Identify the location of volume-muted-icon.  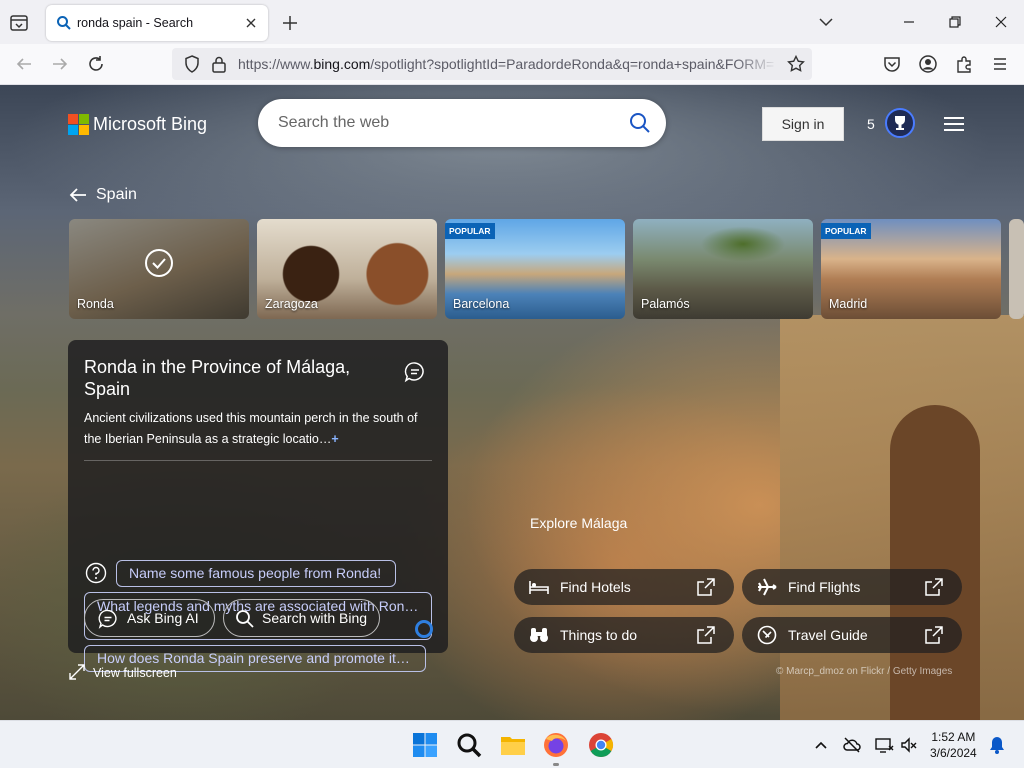
(909, 745).